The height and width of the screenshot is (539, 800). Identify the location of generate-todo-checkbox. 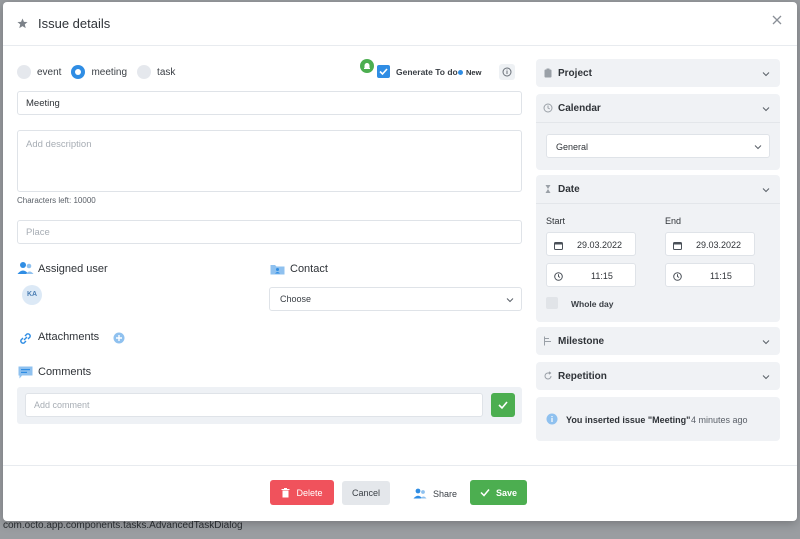
(383, 71).